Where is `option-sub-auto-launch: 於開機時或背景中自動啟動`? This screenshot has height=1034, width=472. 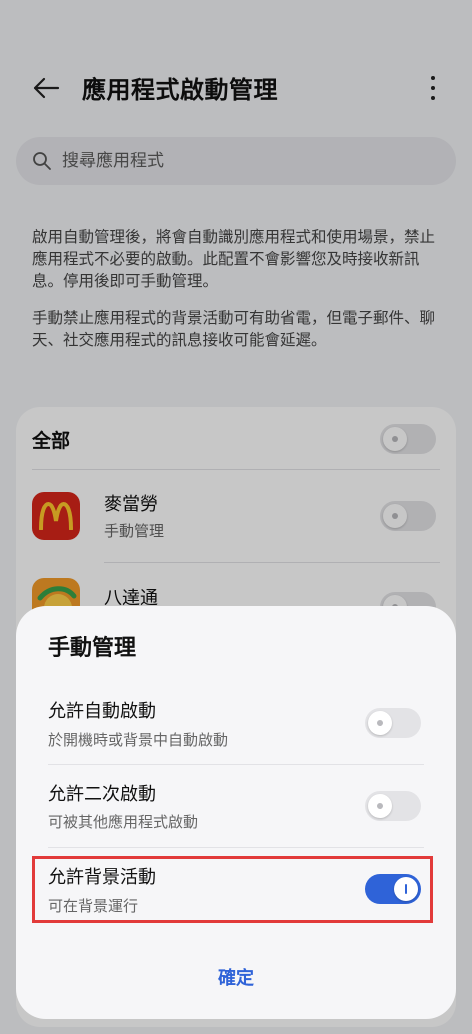
option-sub-auto-launch: 於開機時或背景中自動啟動 is located at coordinates (138, 740).